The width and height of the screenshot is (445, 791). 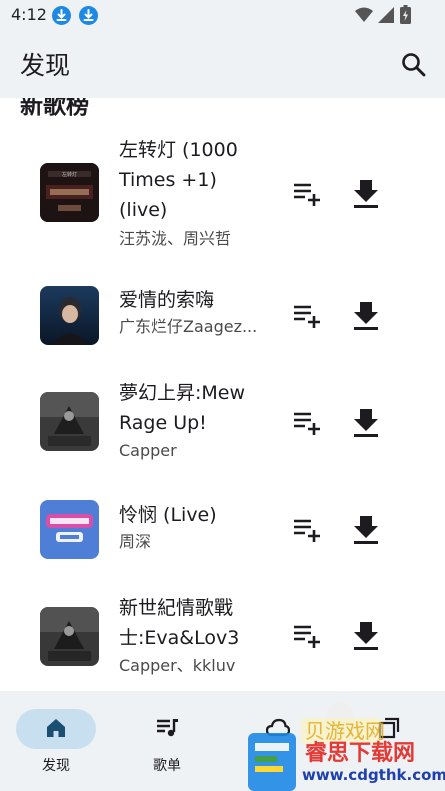 I want to click on search-button, so click(x=414, y=65).